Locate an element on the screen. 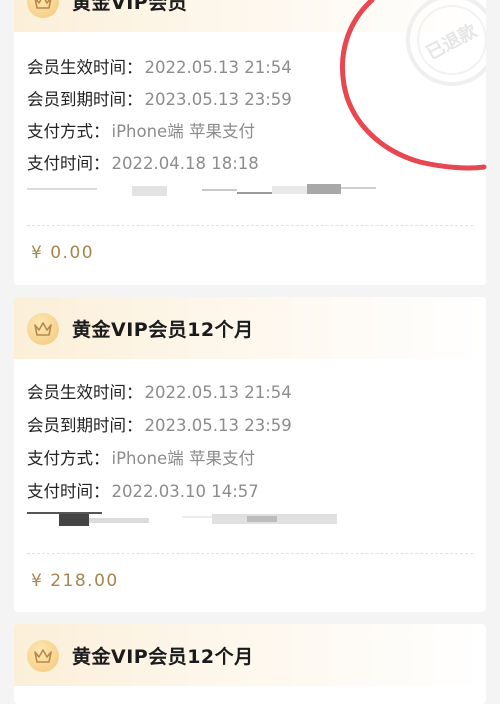 Image resolution: width=500 pixels, height=704 pixels. payment-time-row: 支付时间： 2022.03.10 14:57 is located at coordinates (143, 490).